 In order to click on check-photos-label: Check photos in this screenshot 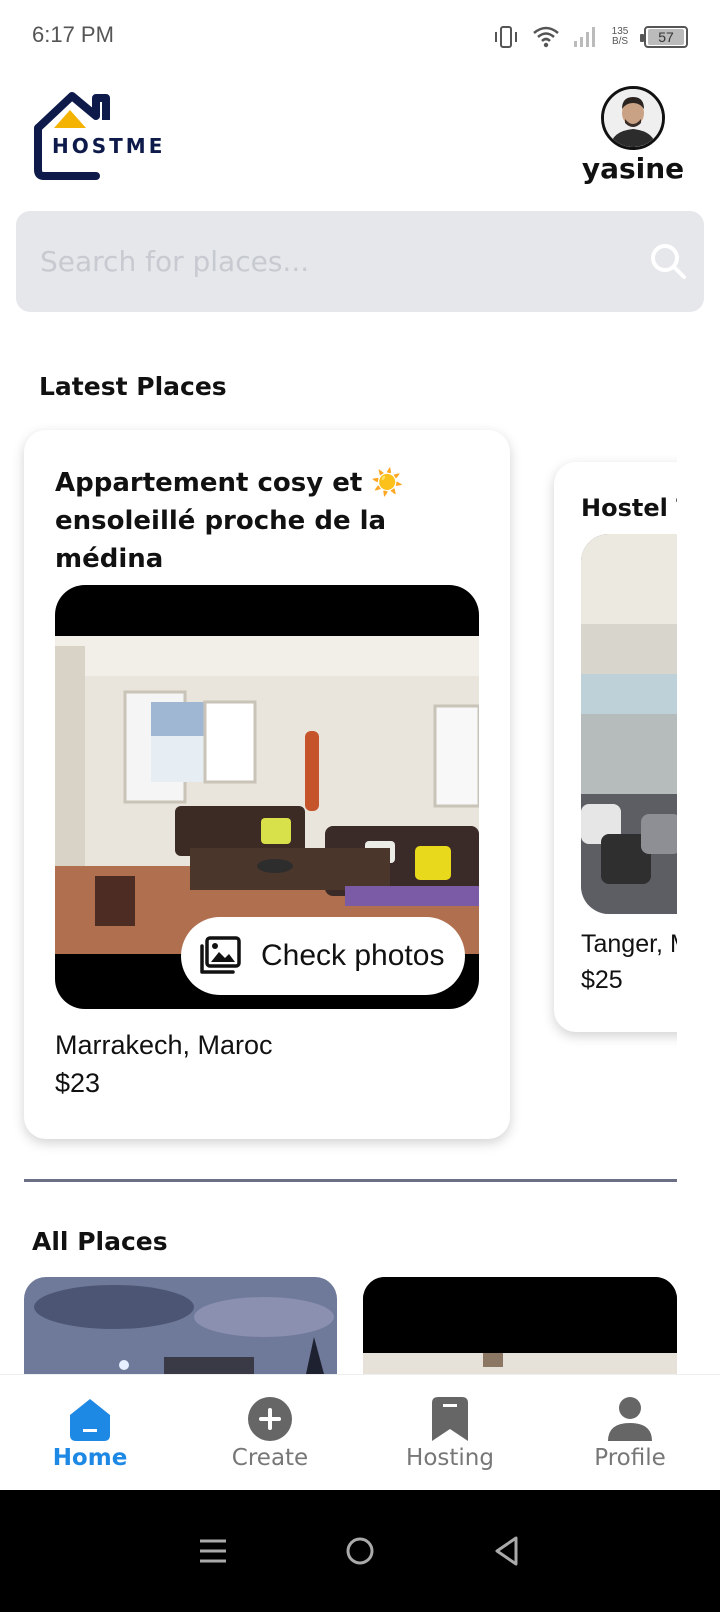, I will do `click(353, 955)`.